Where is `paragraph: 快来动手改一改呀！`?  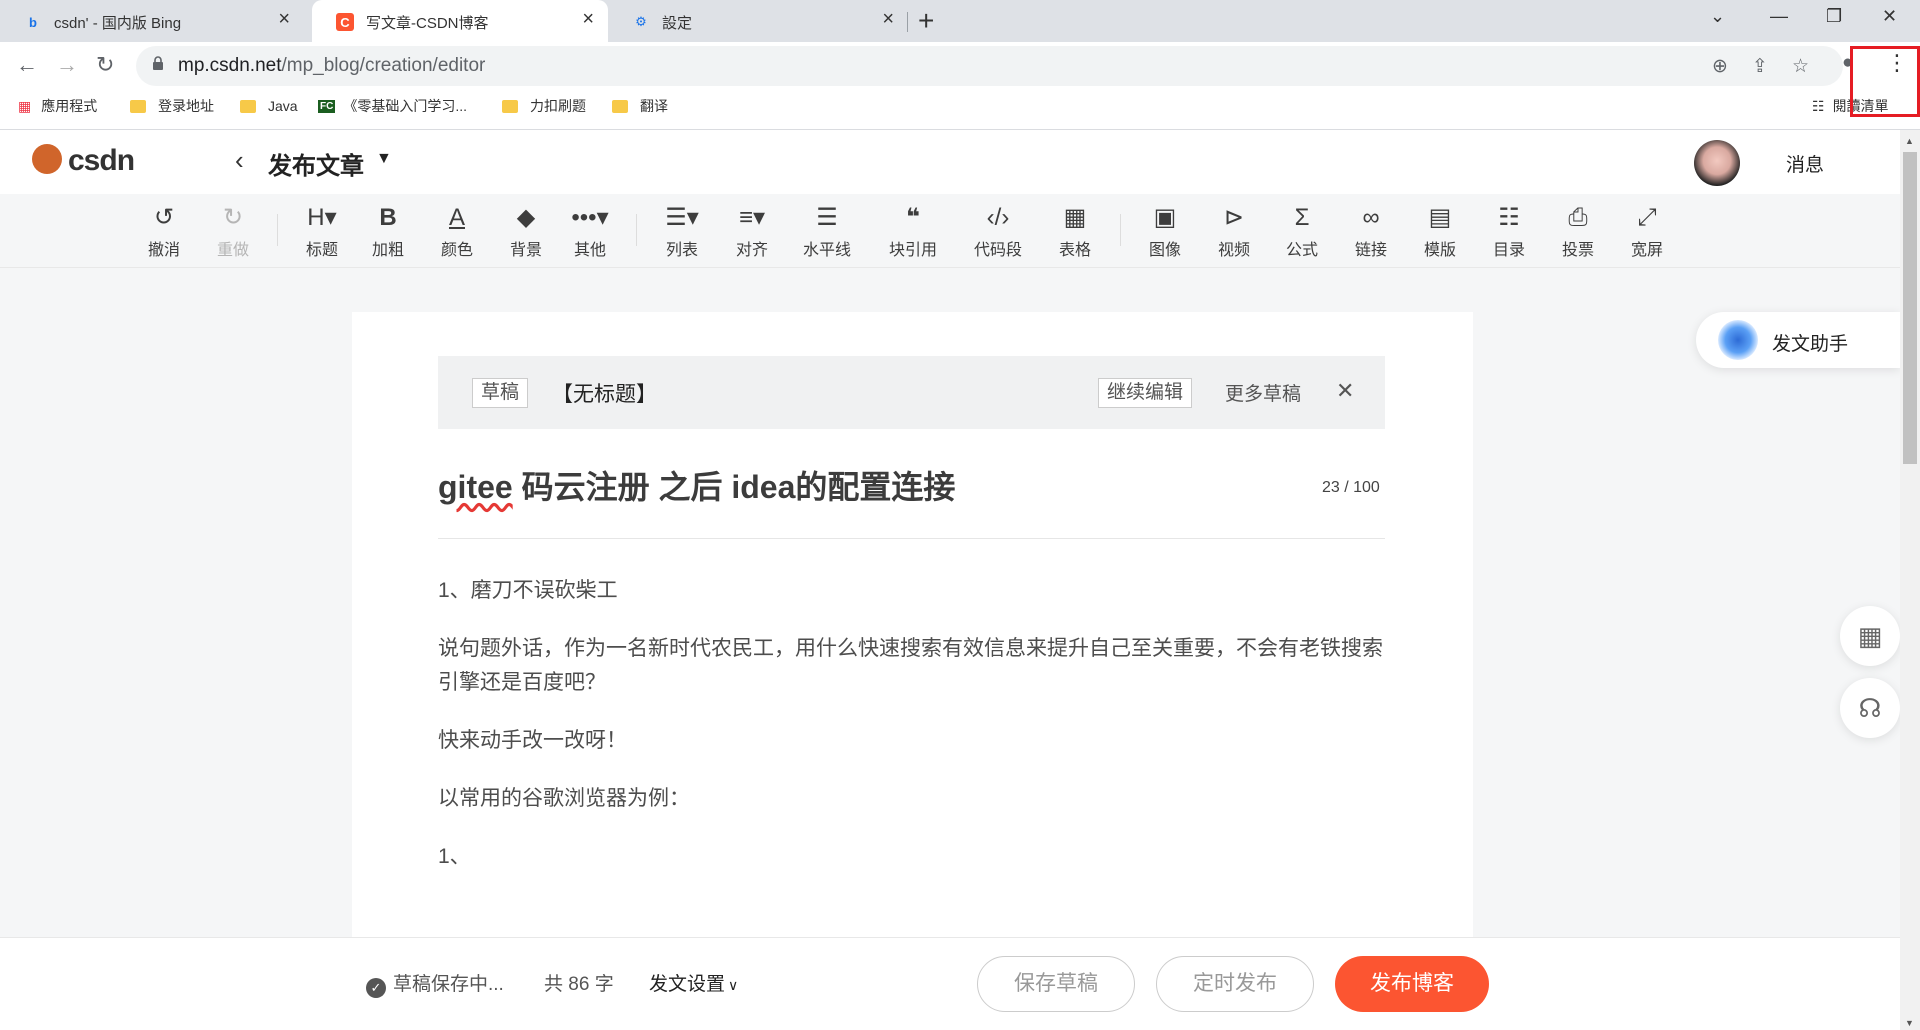 paragraph: 快来动手改一改呀！ is located at coordinates (913, 741).